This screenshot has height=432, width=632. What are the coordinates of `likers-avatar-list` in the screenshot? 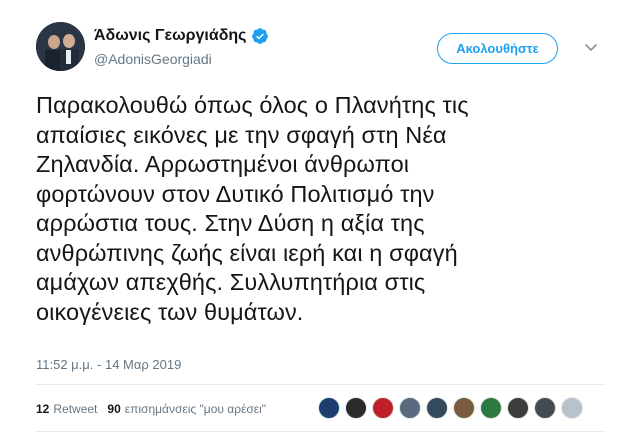 It's located at (450, 408).